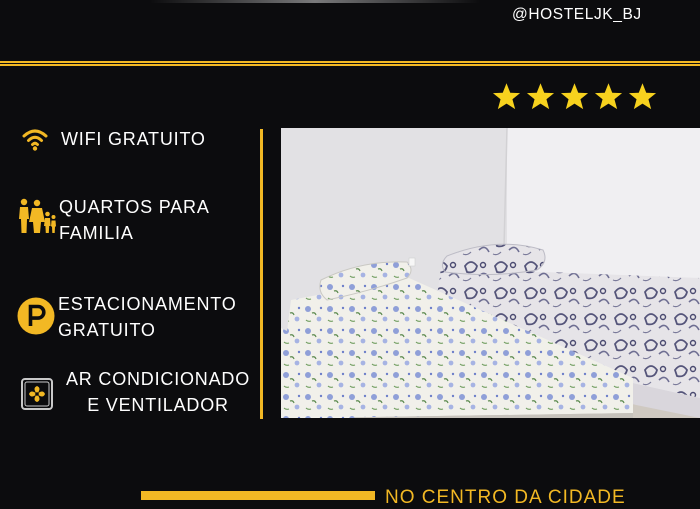 The image size is (700, 509). Describe the element at coordinates (134, 207) in the screenshot. I see `feature-line: QUARTOS PARA` at that location.